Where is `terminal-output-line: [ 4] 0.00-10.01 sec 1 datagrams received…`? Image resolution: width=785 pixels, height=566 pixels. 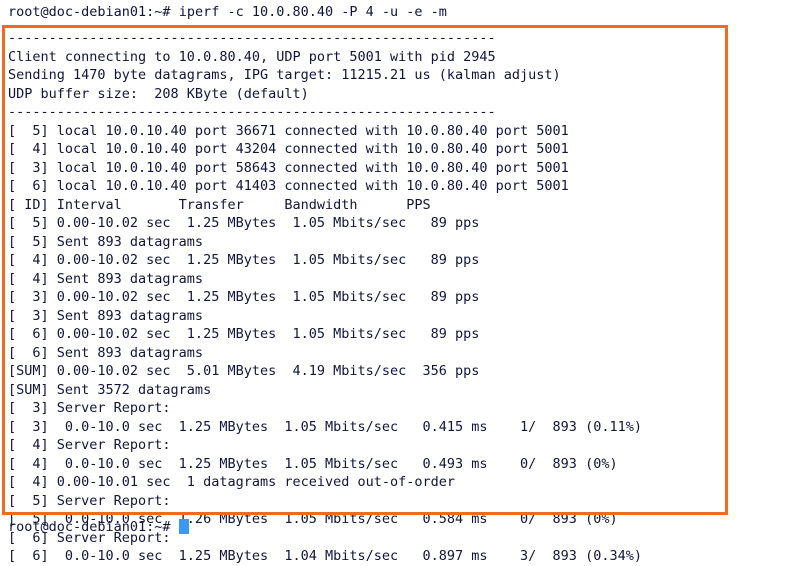 terminal-output-line: [ 4] 0.00-10.01 sec 1 datagrams received… is located at coordinates (232, 482).